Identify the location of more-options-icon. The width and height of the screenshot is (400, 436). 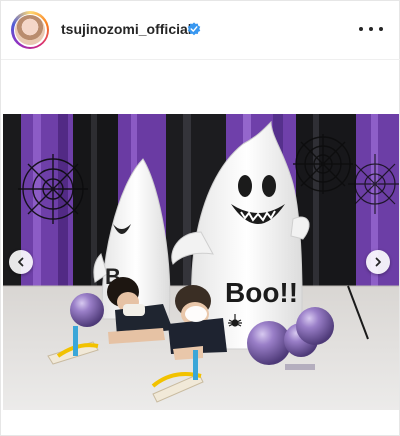
(371, 29).